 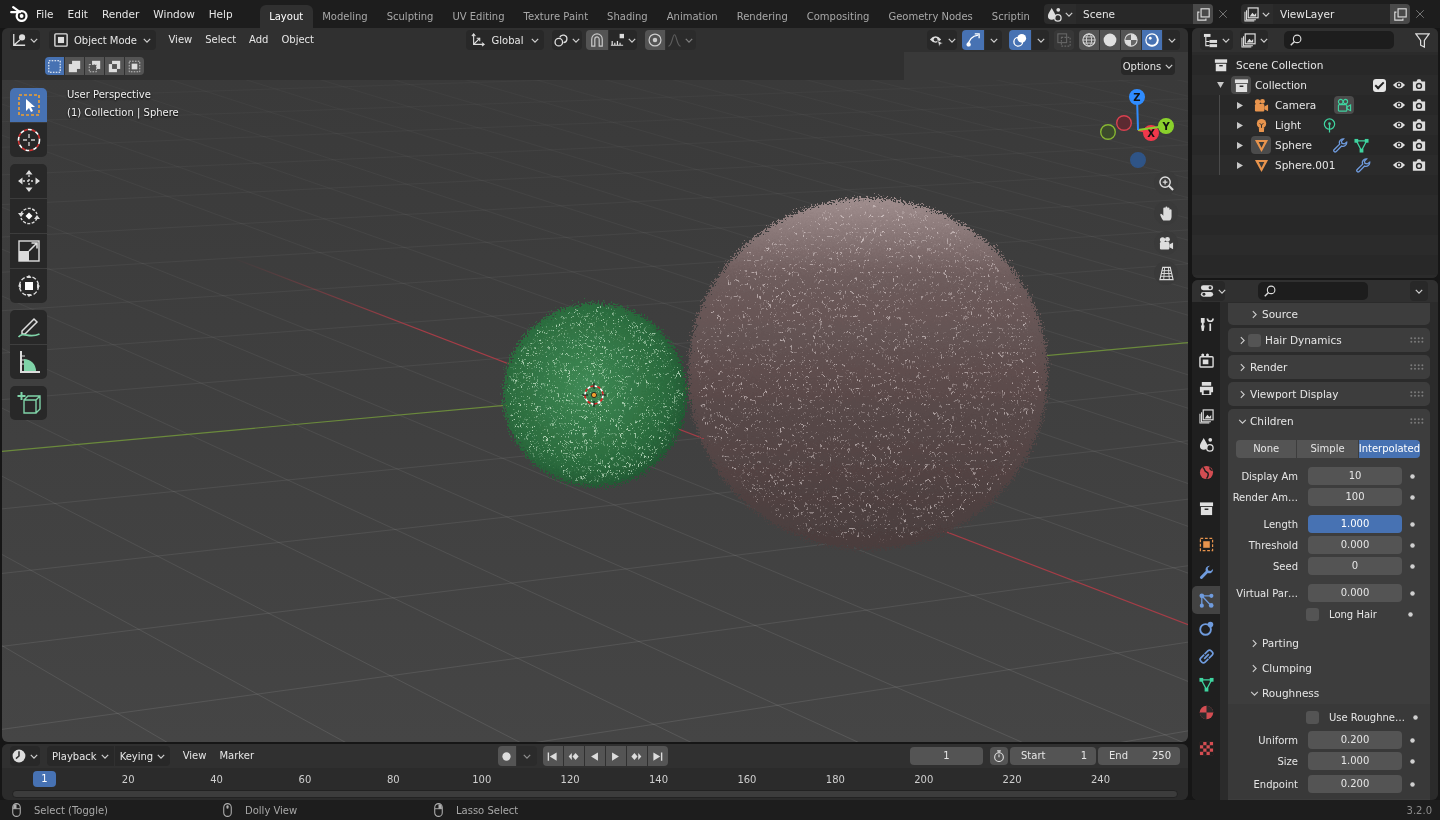 What do you see at coordinates (1166, 273) in the screenshot?
I see `perspective-button` at bounding box center [1166, 273].